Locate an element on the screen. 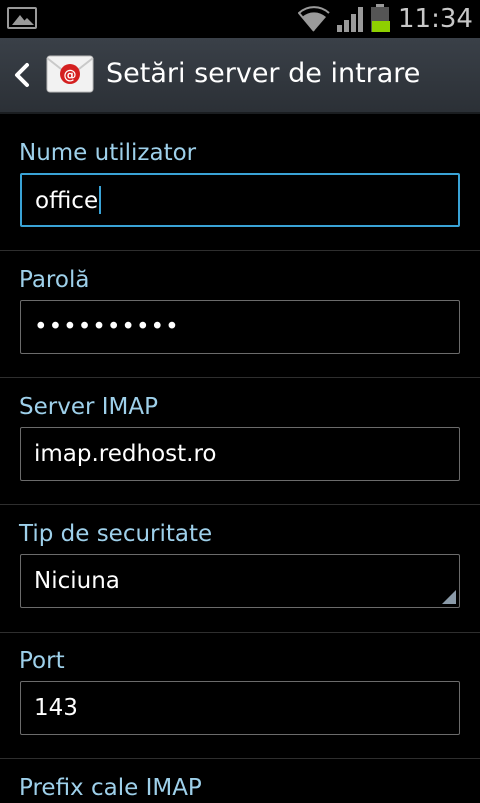  action-bar: @ Setări server de intrare is located at coordinates (240, 76).